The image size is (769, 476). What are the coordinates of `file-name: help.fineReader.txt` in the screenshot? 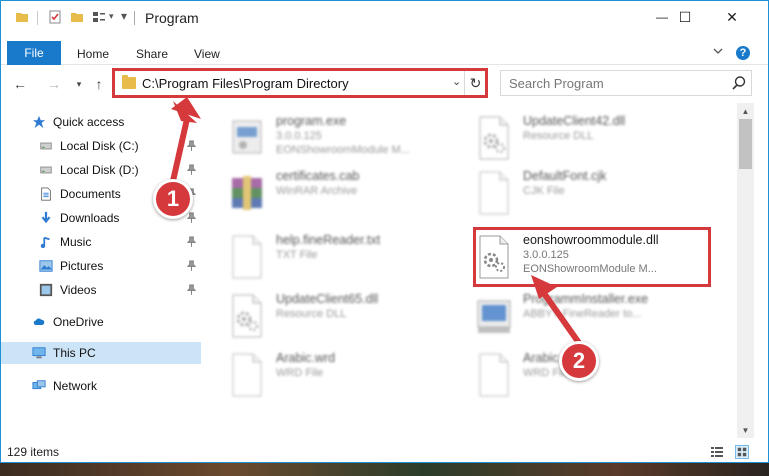 It's located at (328, 240).